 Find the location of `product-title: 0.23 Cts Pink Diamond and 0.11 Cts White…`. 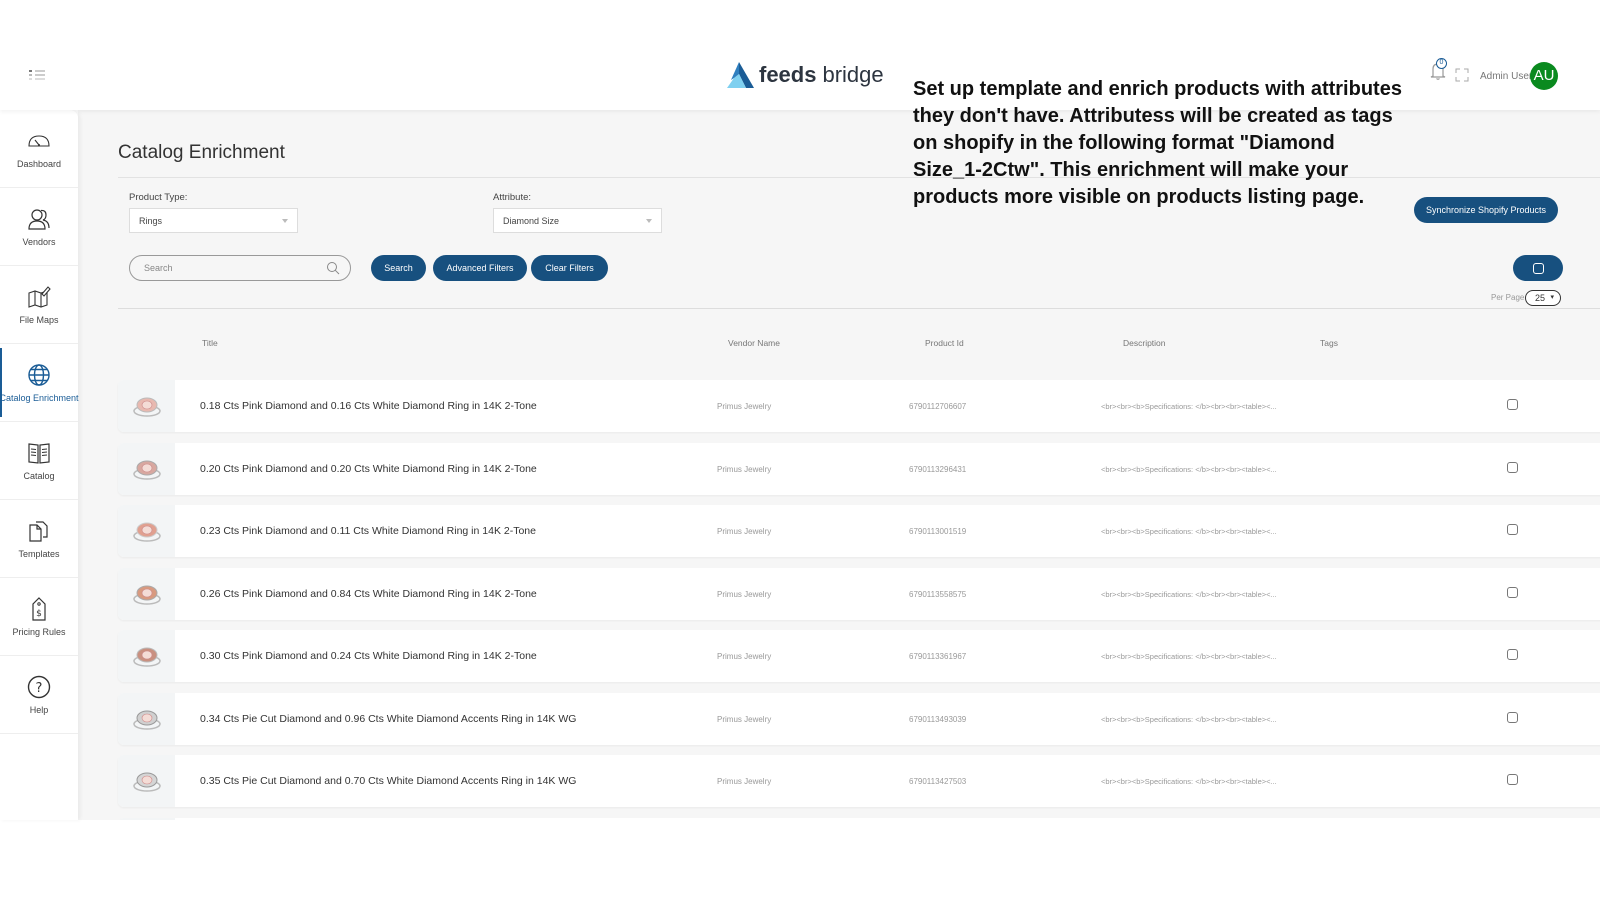

product-title: 0.23 Cts Pink Diamond and 0.11 Cts White… is located at coordinates (368, 531).